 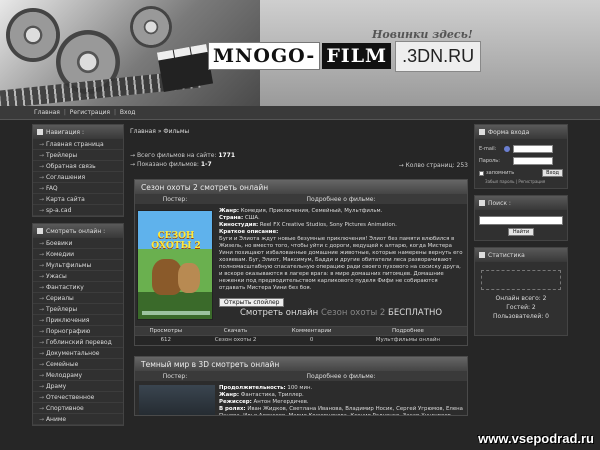 I want to click on nav-item-trailers: Трейлеры, so click(x=78, y=155).